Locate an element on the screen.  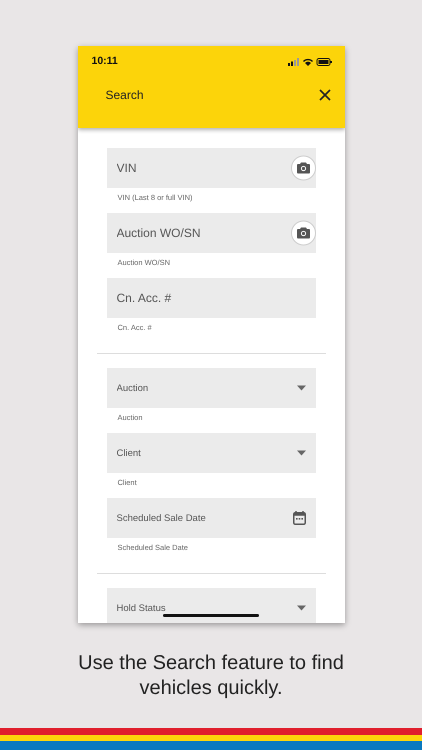
status-time: 10:11 is located at coordinates (105, 61).